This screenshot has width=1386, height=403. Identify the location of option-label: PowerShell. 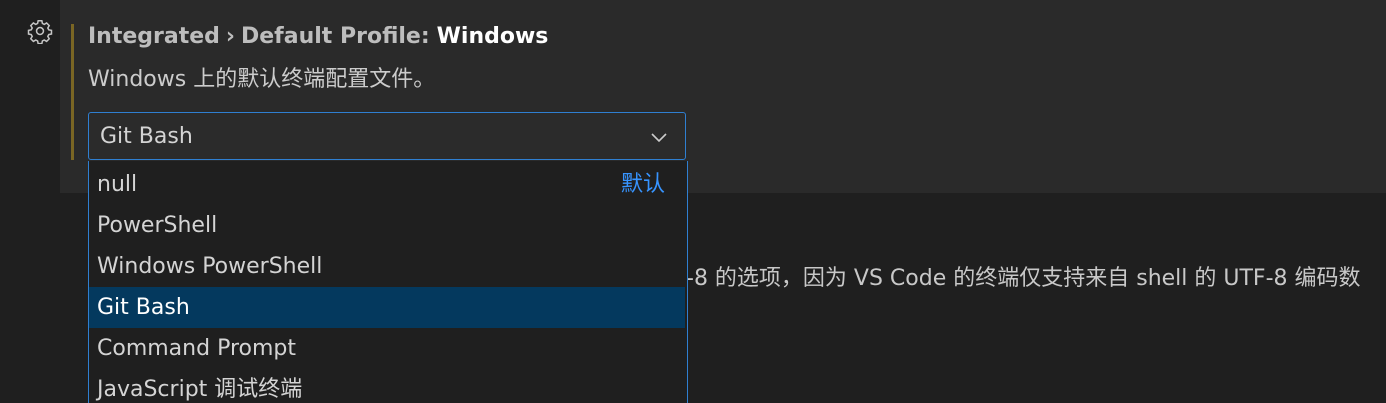
(157, 225).